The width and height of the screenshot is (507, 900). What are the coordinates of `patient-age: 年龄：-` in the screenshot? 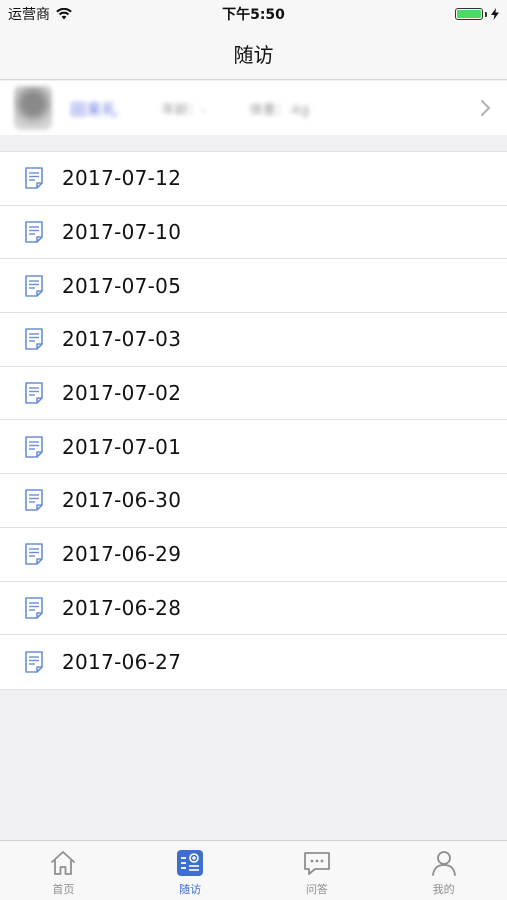 It's located at (184, 110).